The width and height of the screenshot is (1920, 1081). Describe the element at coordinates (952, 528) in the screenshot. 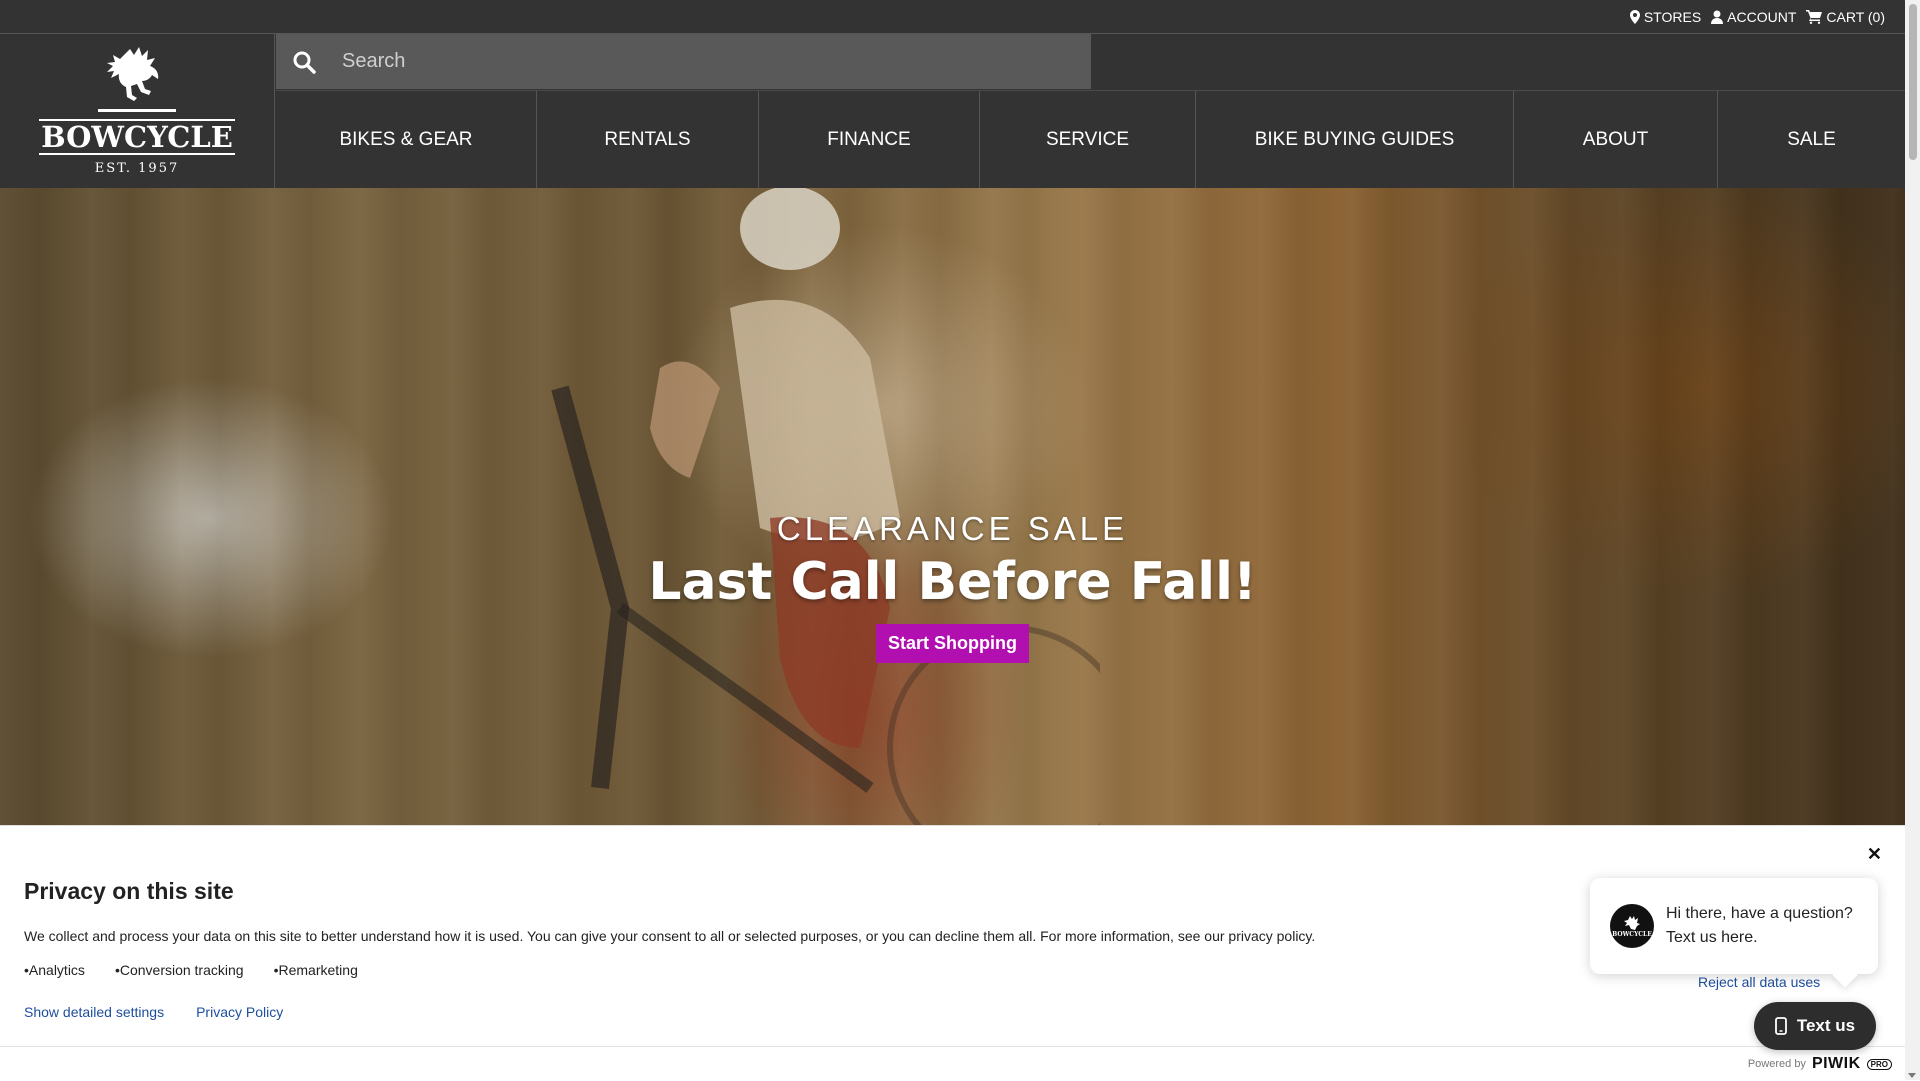

I see `hero-eyebrow: CLEARANCE SALE` at that location.